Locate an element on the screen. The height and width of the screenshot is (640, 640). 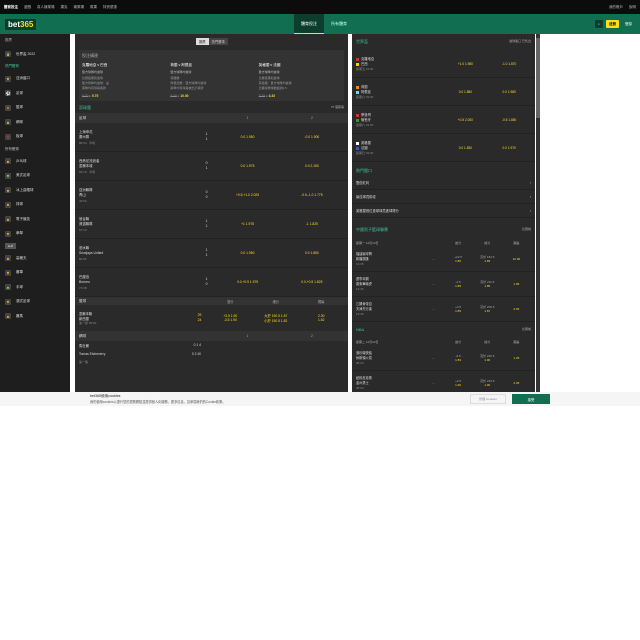
new-odds: 10.00 is located at coordinates (184, 96).